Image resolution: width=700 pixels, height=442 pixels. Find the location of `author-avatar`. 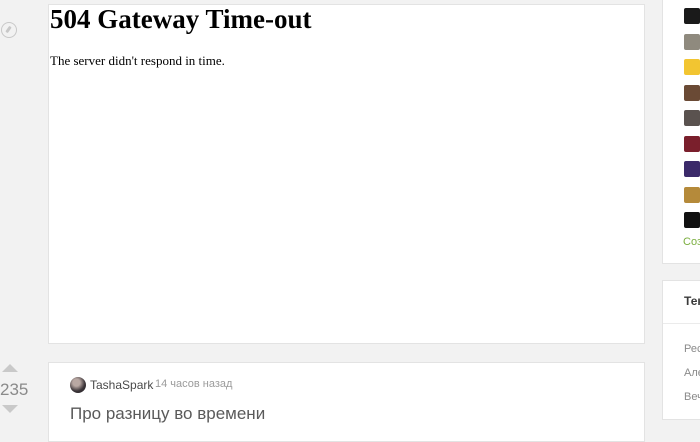

author-avatar is located at coordinates (78, 385).